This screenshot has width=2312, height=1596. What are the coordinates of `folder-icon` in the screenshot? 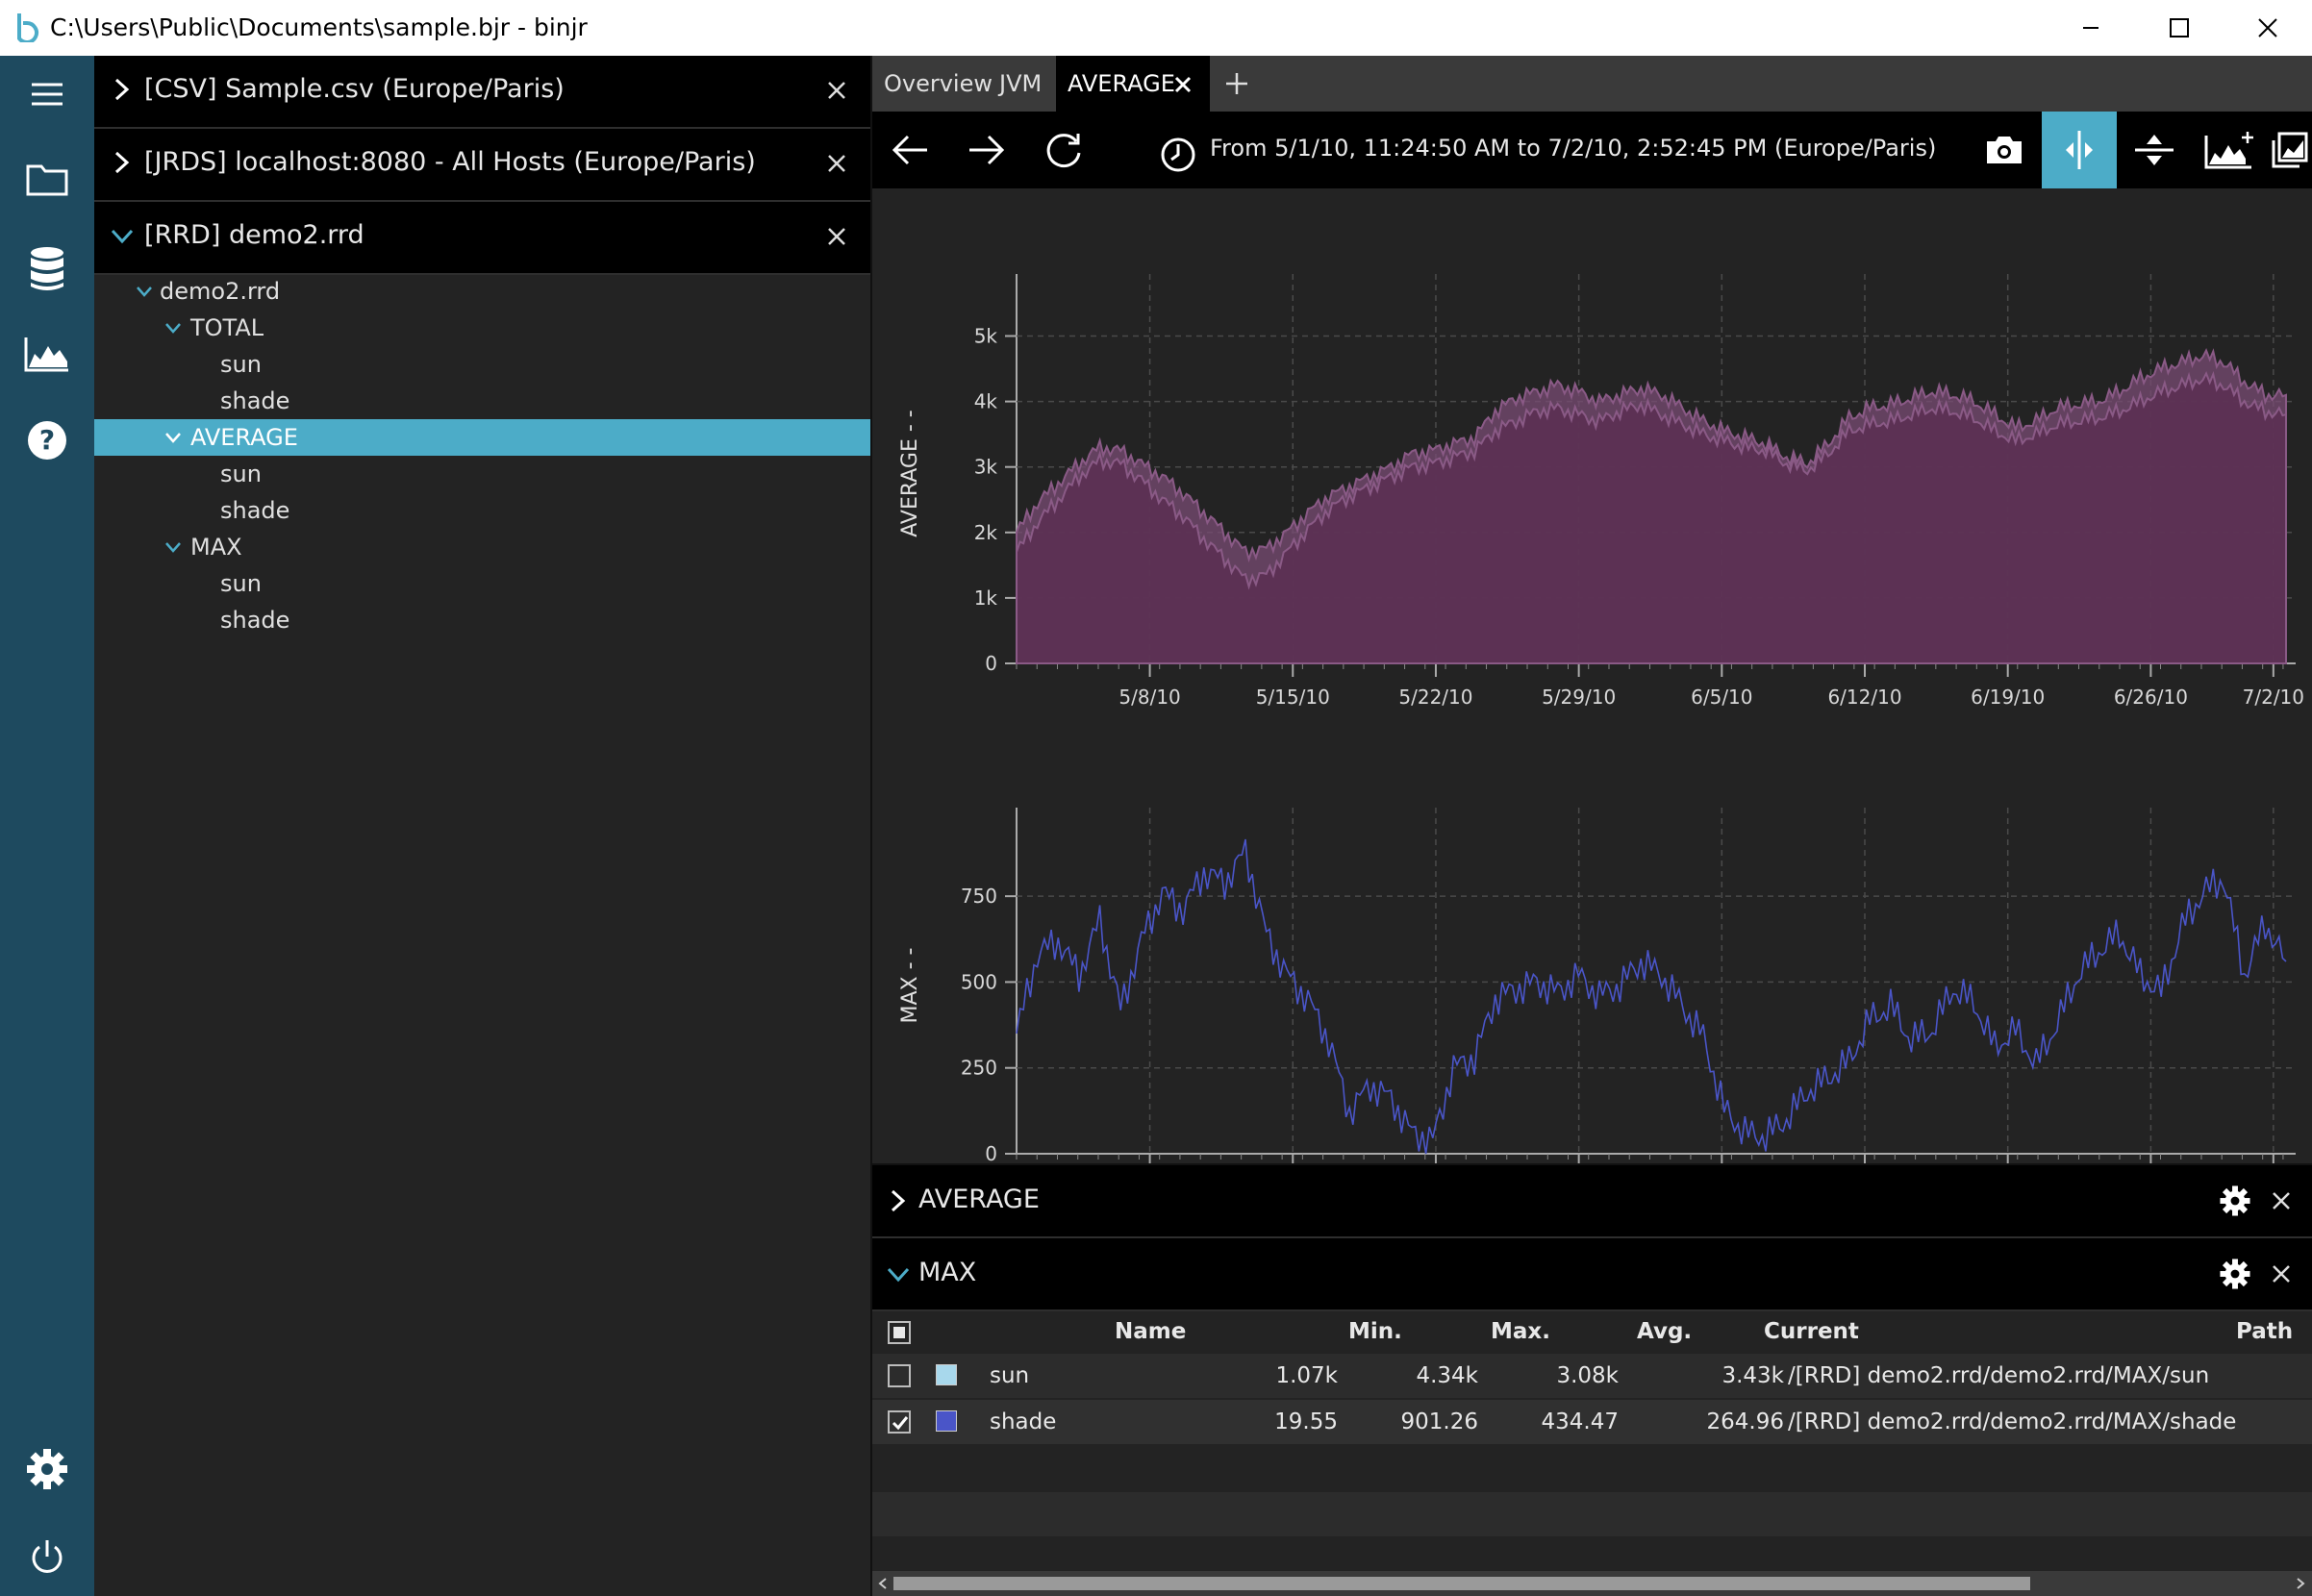 It's located at (47, 179).